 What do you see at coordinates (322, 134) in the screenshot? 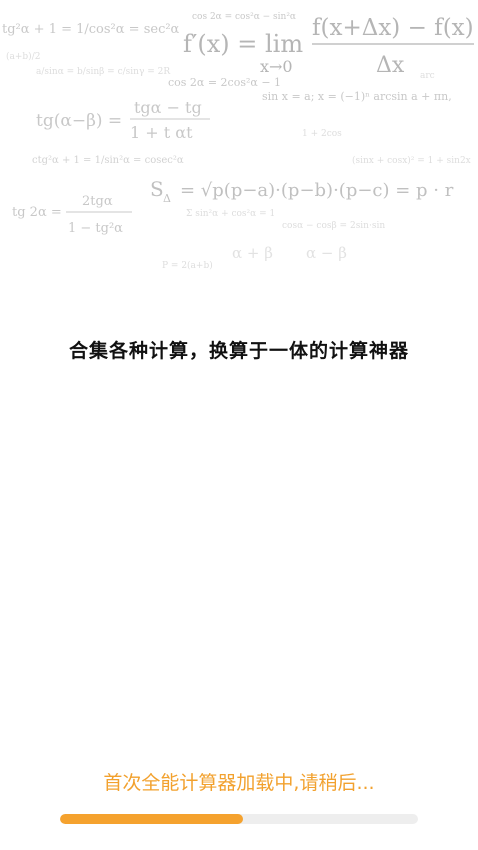
I see `svg-text: 1 + 2cos` at bounding box center [322, 134].